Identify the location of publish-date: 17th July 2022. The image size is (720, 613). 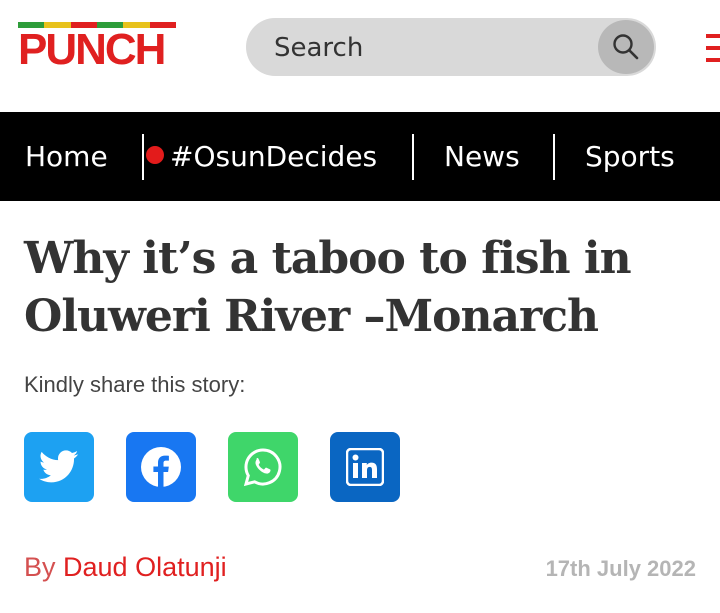
(620, 568).